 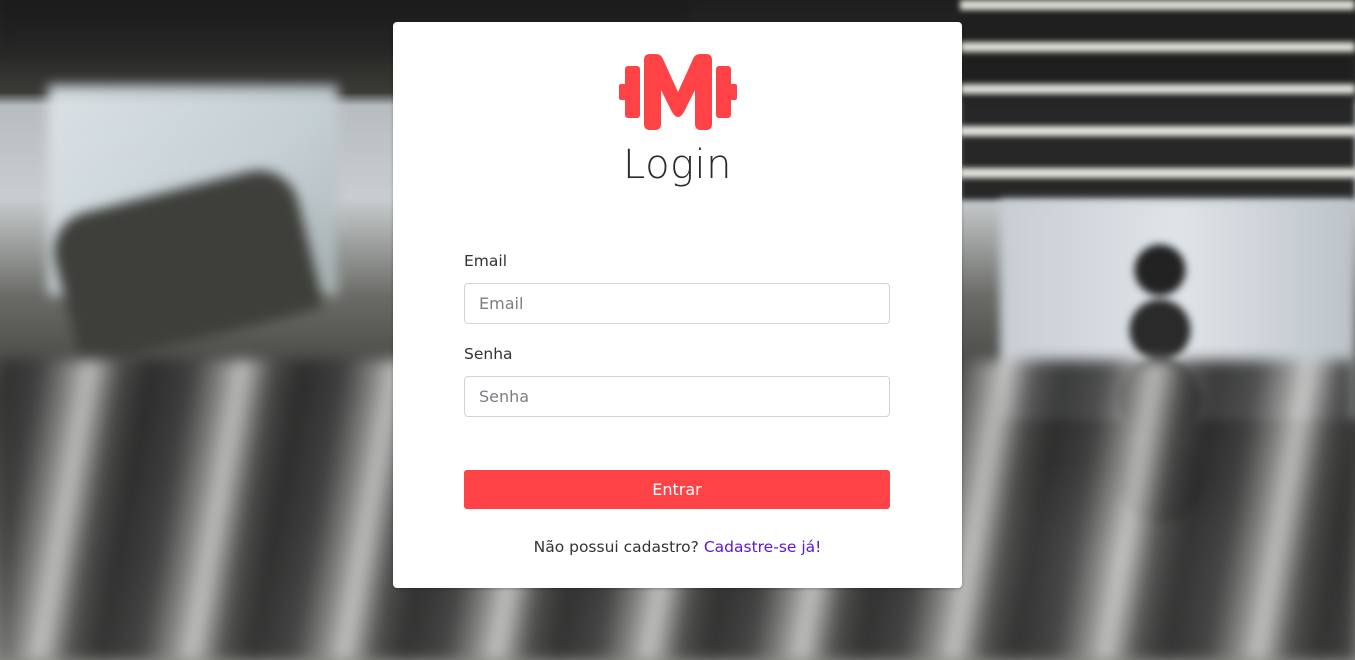 What do you see at coordinates (616, 547) in the screenshot?
I see `signup-prompt-text: Não possui cadastro?` at bounding box center [616, 547].